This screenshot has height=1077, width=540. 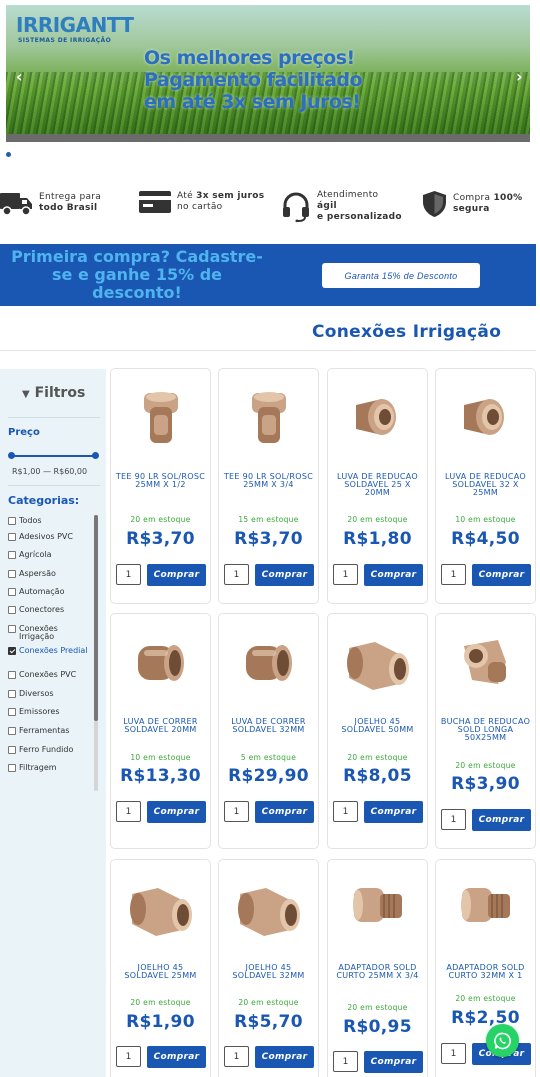 What do you see at coordinates (51, 540) in the screenshot?
I see `category-item: Adesivos PVC` at bounding box center [51, 540].